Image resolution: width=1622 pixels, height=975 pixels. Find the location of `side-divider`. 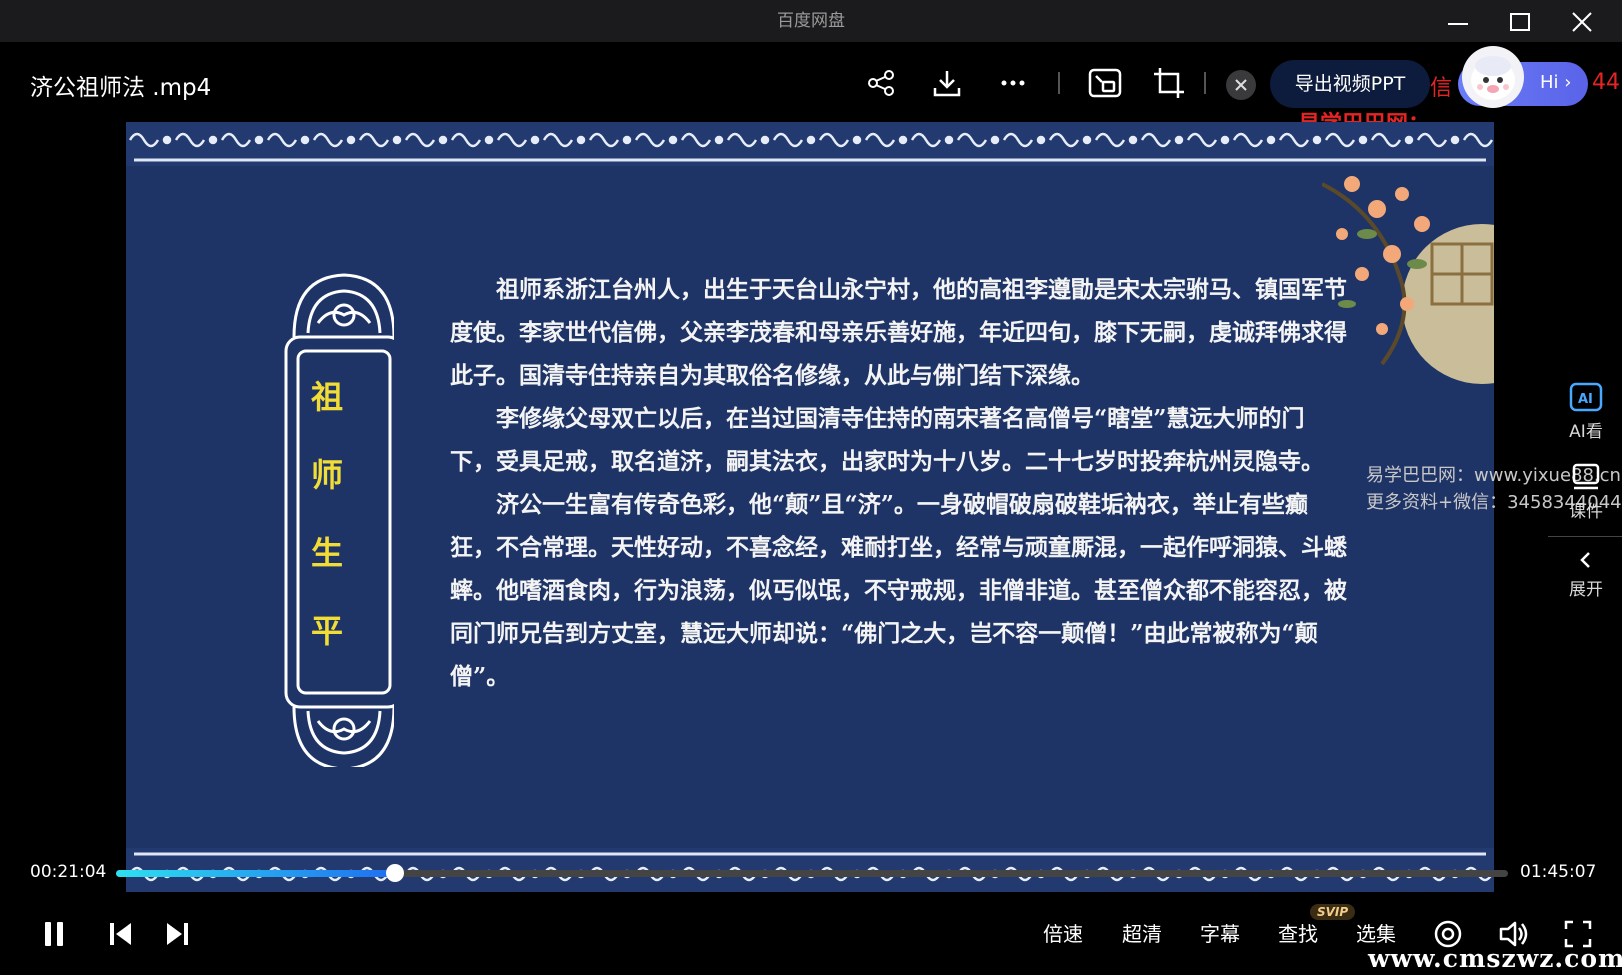

side-divider is located at coordinates (1585, 536).